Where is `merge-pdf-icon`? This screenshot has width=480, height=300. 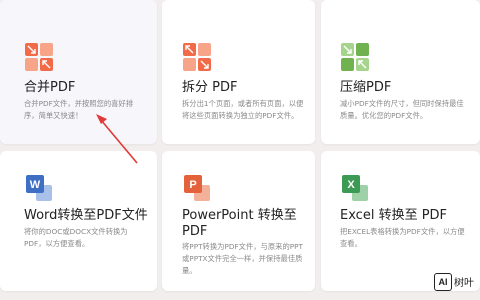
merge-pdf-icon is located at coordinates (39, 57).